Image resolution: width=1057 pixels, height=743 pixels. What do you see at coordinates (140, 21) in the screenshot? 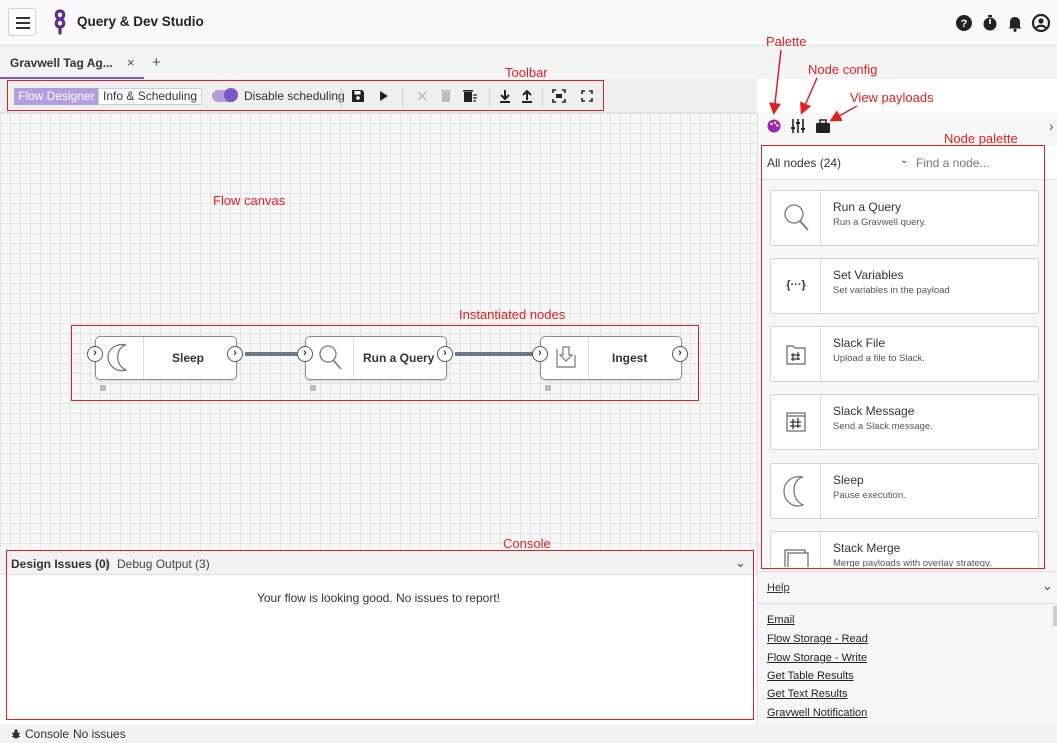
I see `app-title: Query & Dev Studio` at bounding box center [140, 21].